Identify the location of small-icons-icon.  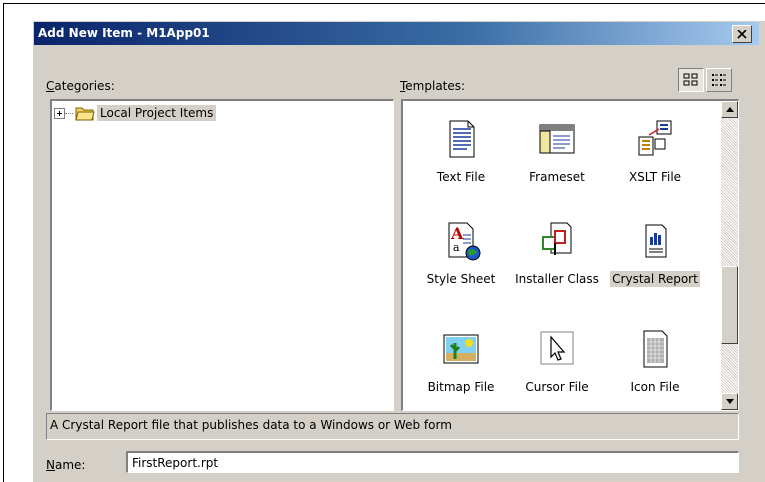
(719, 80).